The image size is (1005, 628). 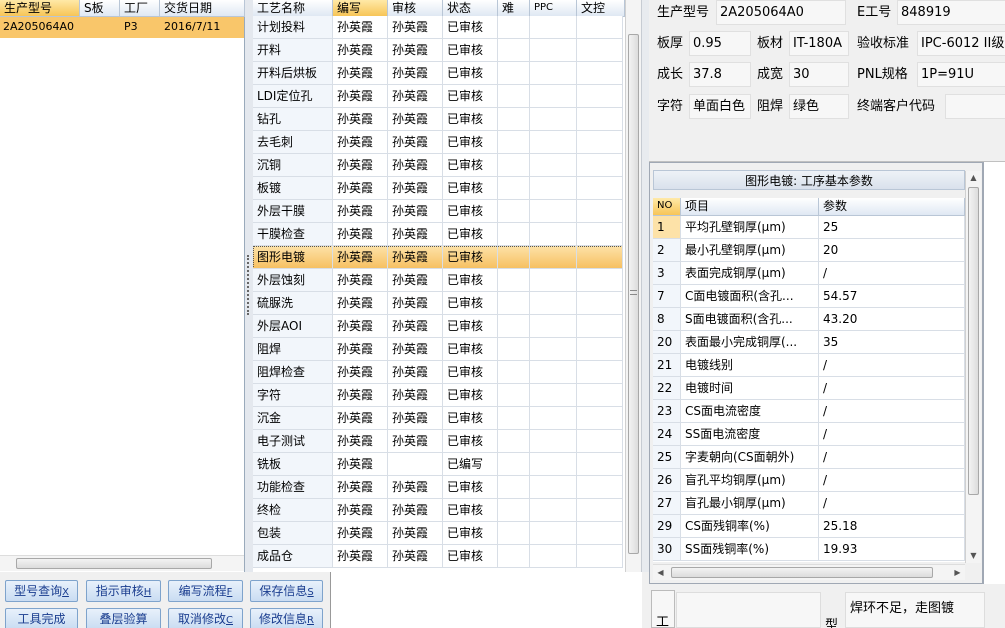 What do you see at coordinates (140, 8) in the screenshot?
I see `col-header-factory: 工厂` at bounding box center [140, 8].